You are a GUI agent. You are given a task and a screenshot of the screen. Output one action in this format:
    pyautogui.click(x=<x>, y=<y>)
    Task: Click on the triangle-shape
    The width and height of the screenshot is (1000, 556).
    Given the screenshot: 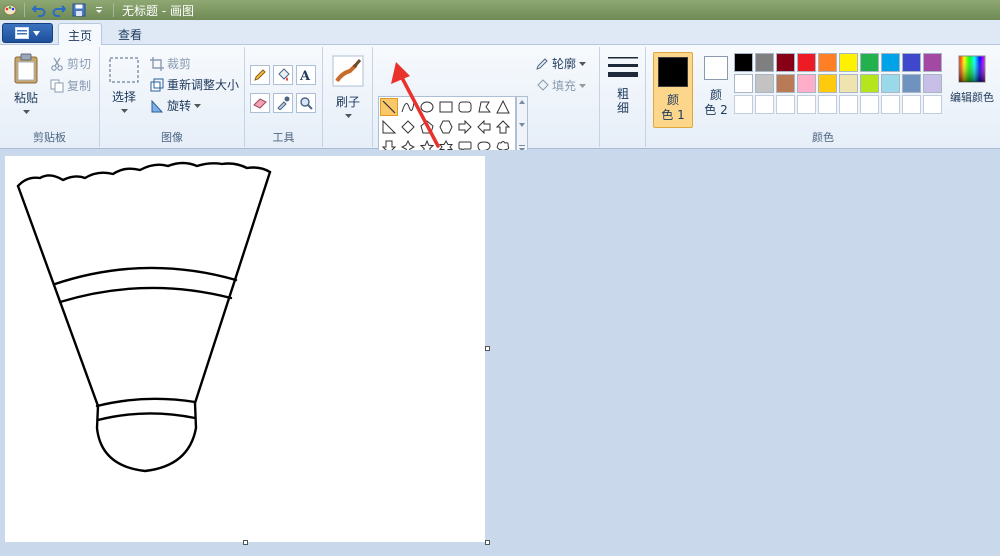 What is the action you would take?
    pyautogui.click(x=503, y=107)
    